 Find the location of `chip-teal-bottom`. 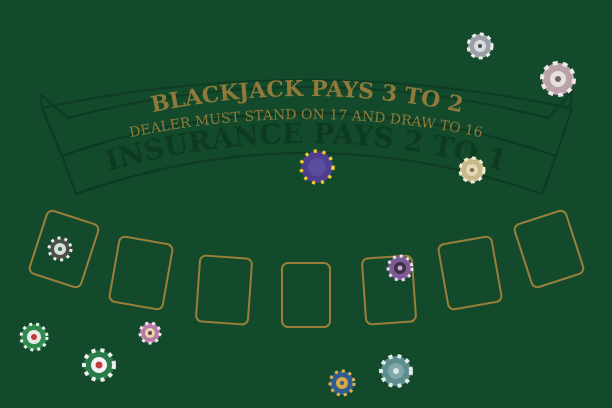

chip-teal-bottom is located at coordinates (396, 371).